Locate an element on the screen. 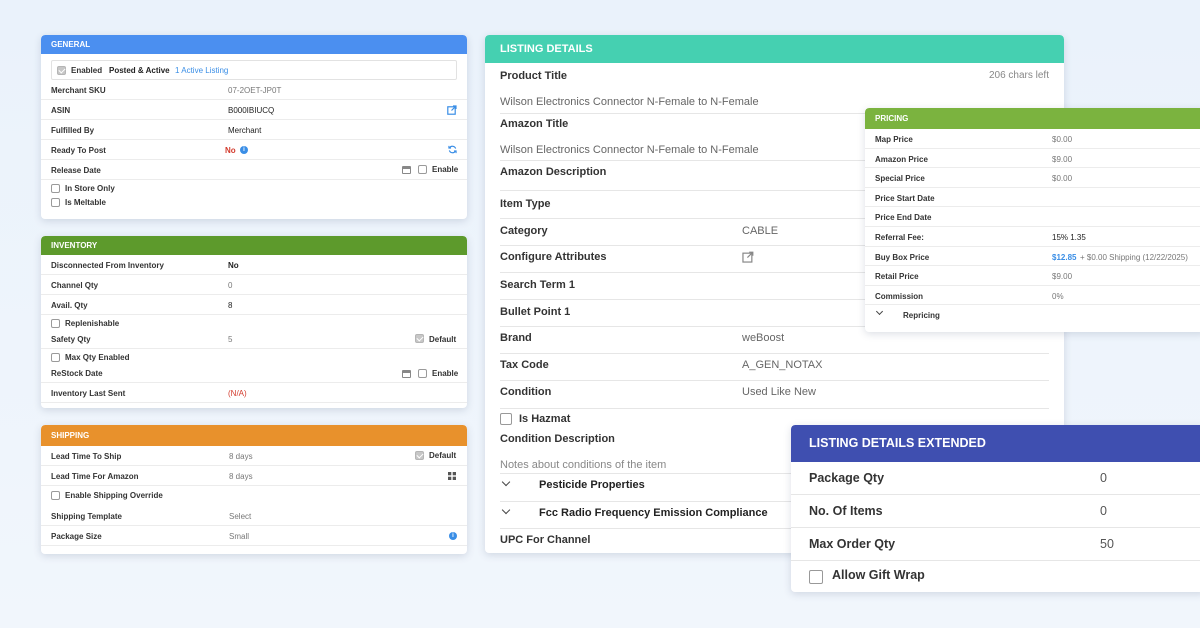 The width and height of the screenshot is (1200, 628). max-qty-row: Max Qty Enabled is located at coordinates (254, 356).